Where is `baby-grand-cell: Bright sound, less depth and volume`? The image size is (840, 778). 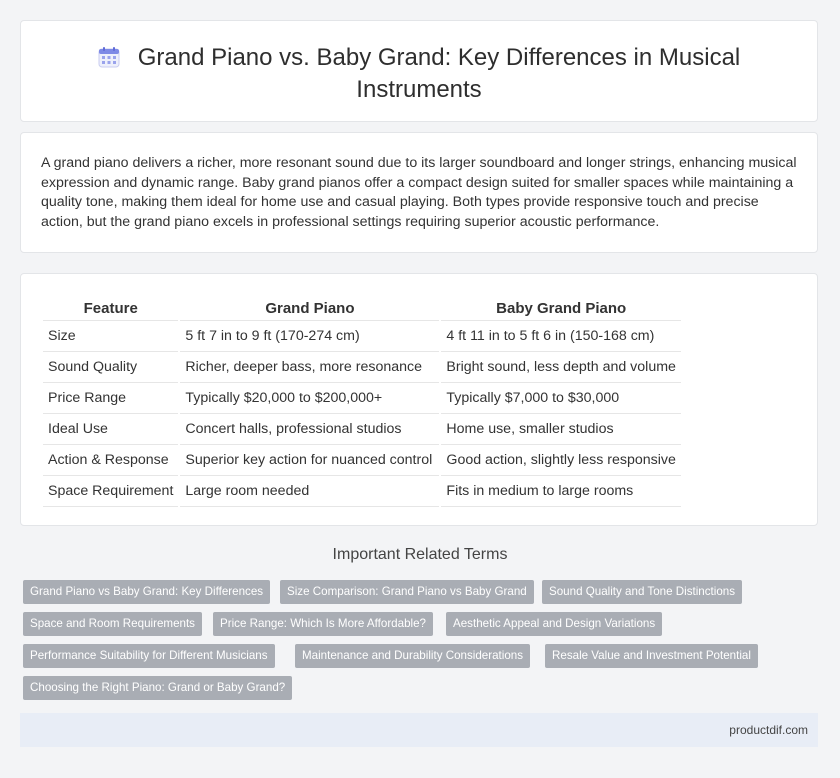
baby-grand-cell: Bright sound, less depth and volume is located at coordinates (561, 367).